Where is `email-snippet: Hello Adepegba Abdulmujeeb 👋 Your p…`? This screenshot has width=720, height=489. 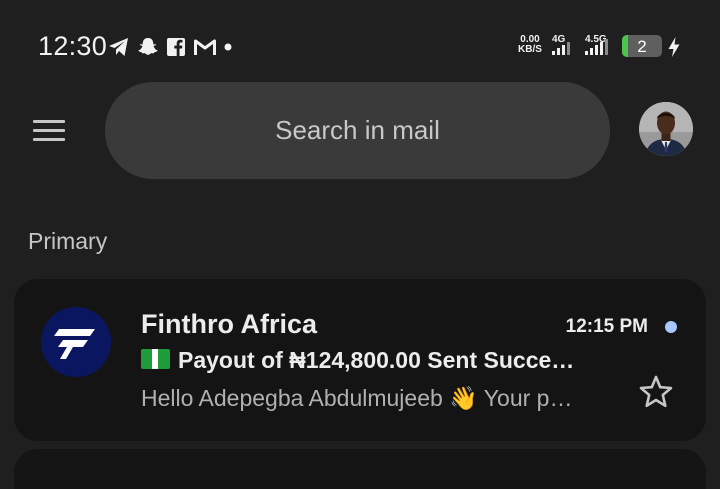 email-snippet: Hello Adepegba Abdulmujeeb 👋 Your p… is located at coordinates (357, 398).